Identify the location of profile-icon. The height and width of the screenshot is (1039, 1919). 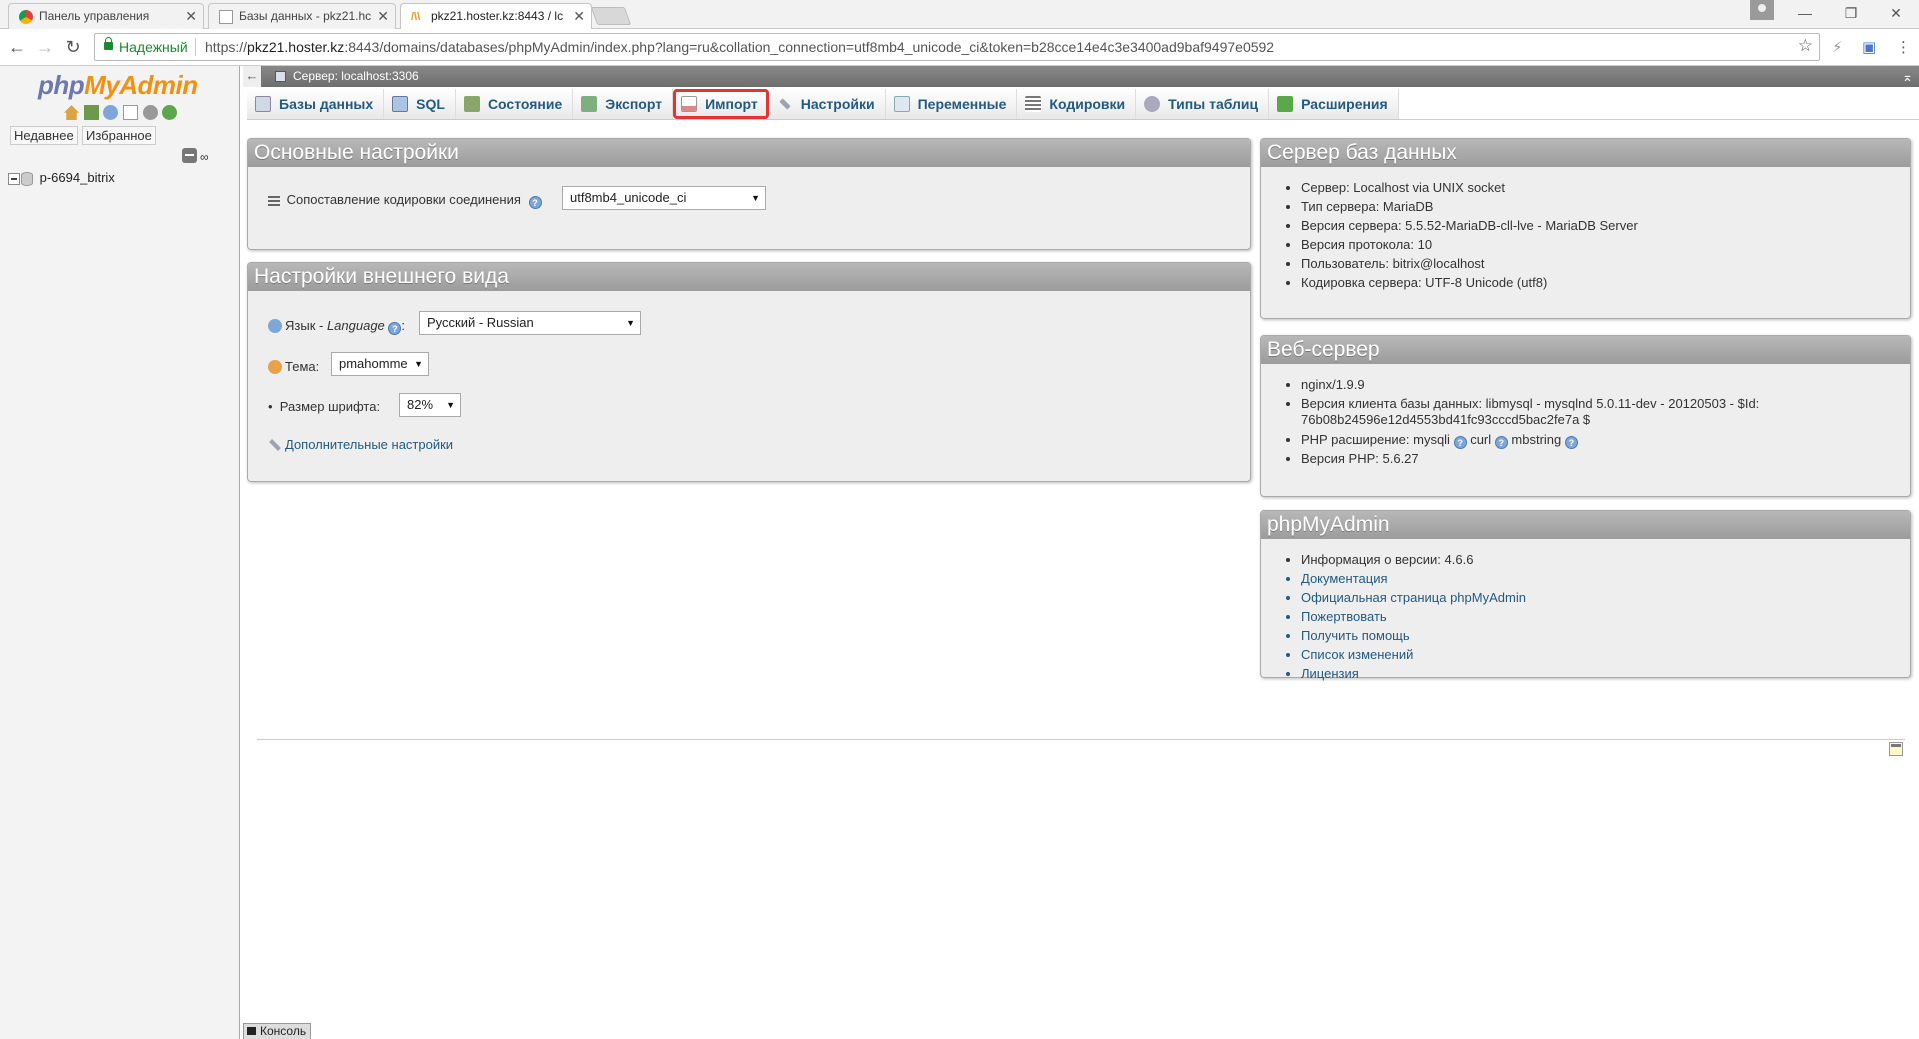
(1762, 10).